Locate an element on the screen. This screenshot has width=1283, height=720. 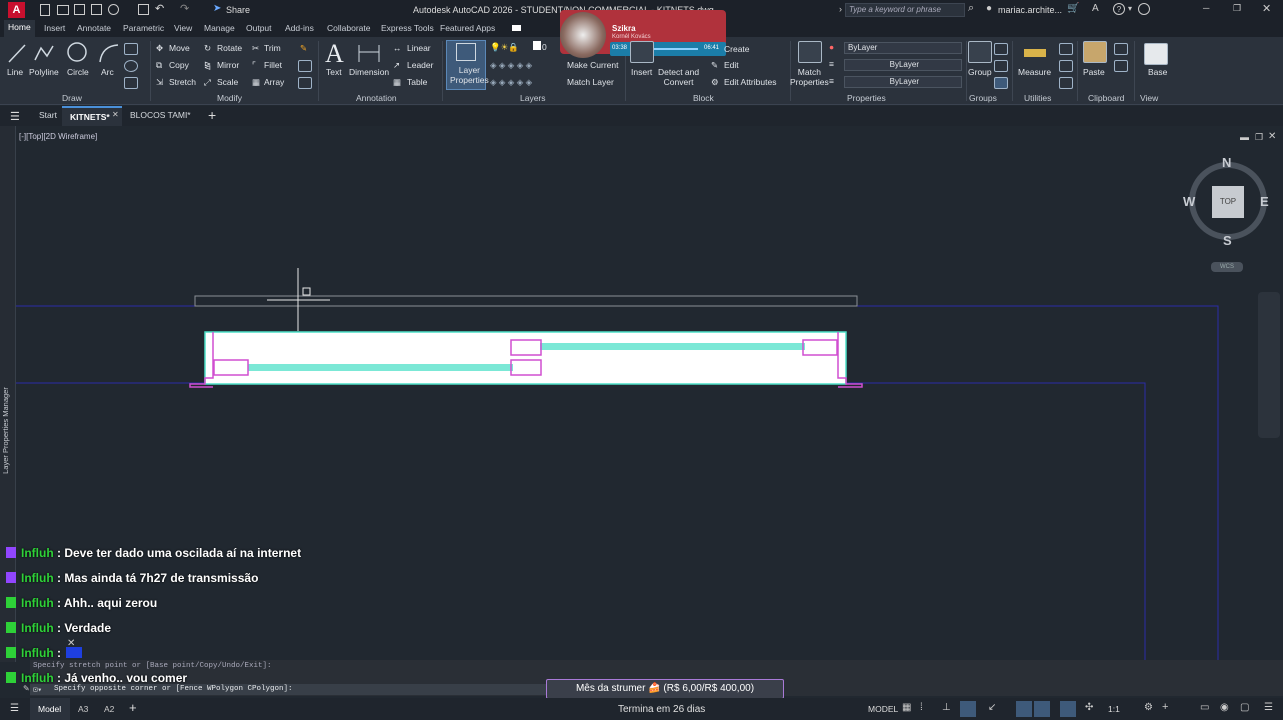
app-menu-icon: ☰ is located at coordinates (15, 116).